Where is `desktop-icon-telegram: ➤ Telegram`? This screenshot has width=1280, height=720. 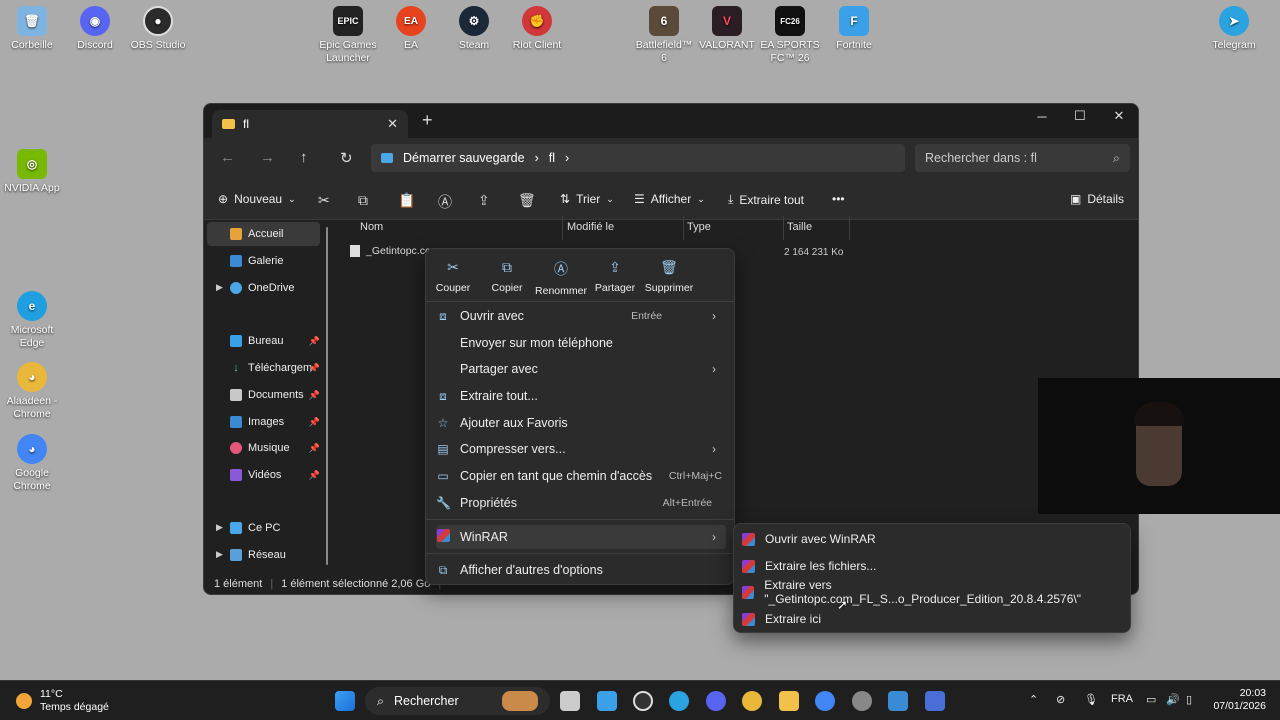
desktop-icon-telegram: ➤ Telegram is located at coordinates (1234, 29).